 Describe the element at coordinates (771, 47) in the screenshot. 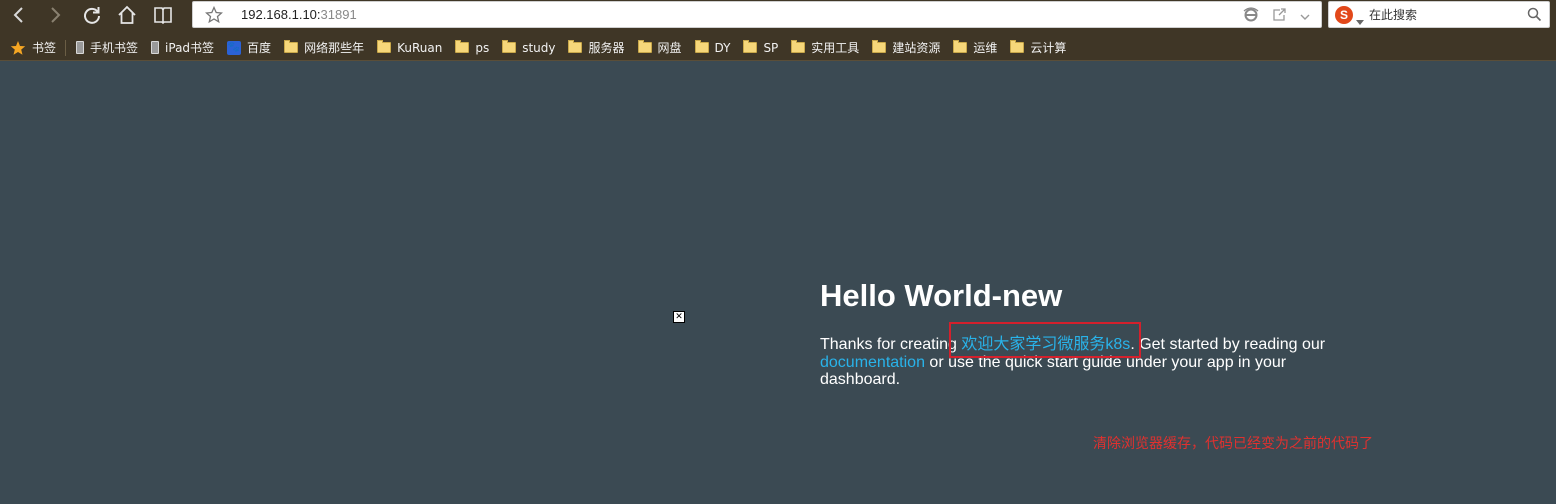

I see `bookmark-label: SP` at that location.